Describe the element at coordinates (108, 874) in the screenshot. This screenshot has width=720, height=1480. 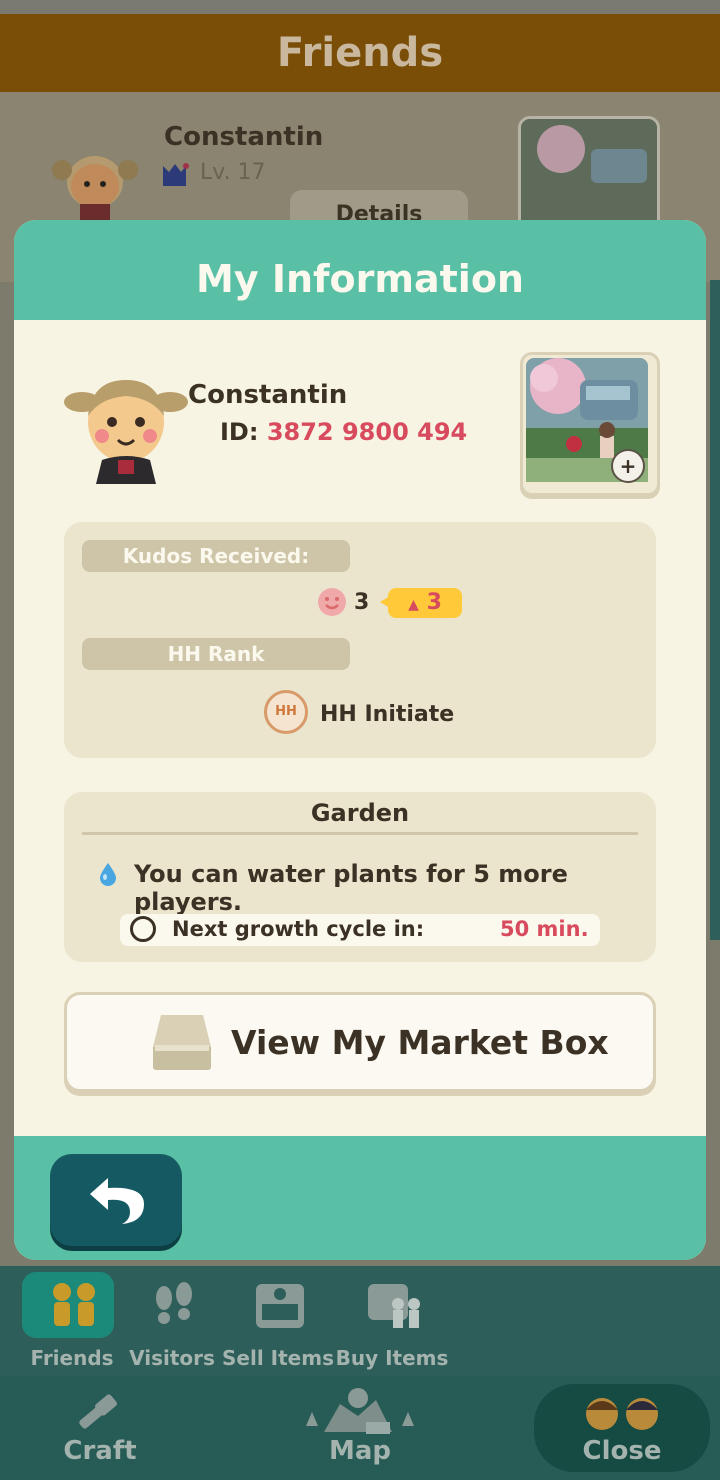
I see `water-drop-icon` at that location.